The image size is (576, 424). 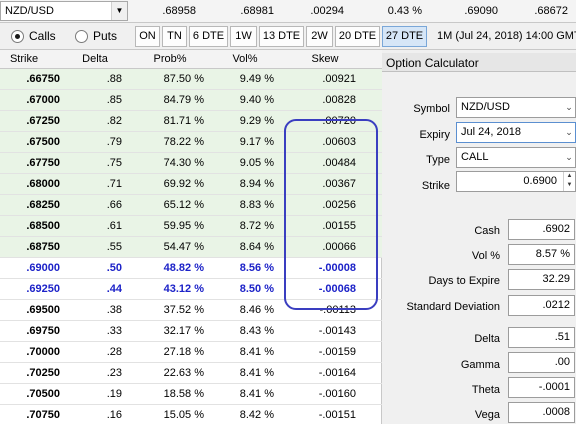 I want to click on radio-selected-icon, so click(x=17, y=36).